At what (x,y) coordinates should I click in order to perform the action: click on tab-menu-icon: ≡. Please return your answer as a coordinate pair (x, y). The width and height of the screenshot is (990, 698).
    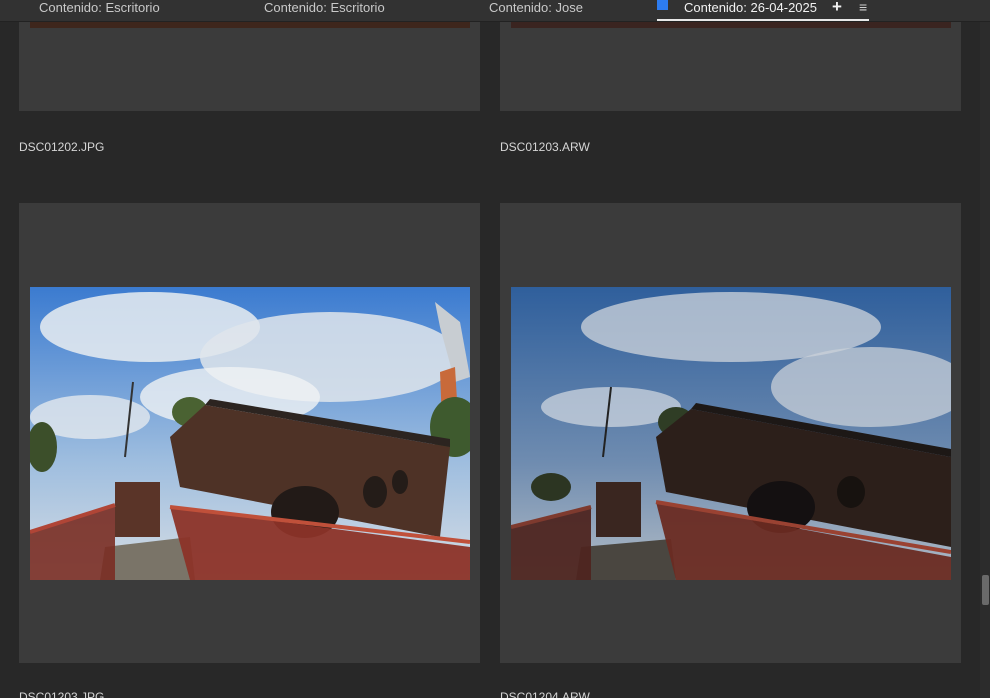
    Looking at the image, I should click on (863, 7).